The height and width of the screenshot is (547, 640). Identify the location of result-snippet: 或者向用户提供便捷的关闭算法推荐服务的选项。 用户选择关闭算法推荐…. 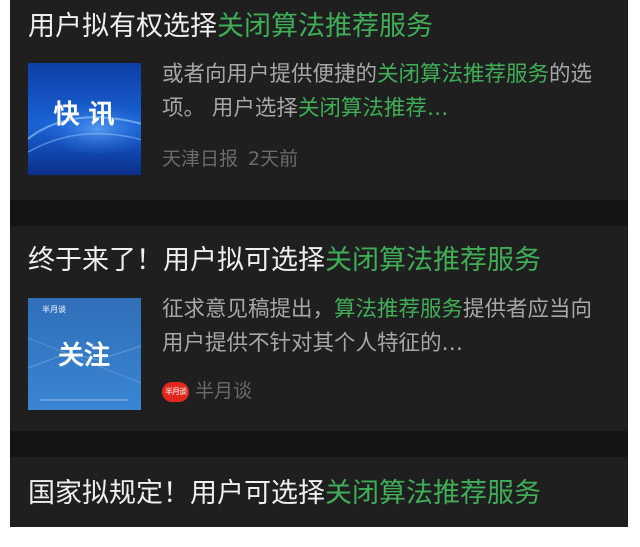
(387, 93).